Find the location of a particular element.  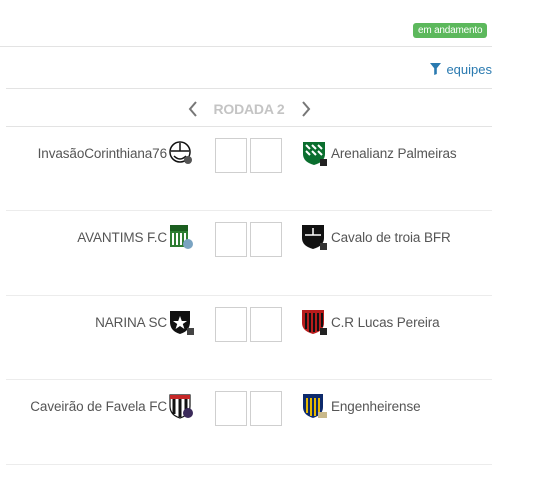

caveirao-crest-icon is located at coordinates (181, 406).